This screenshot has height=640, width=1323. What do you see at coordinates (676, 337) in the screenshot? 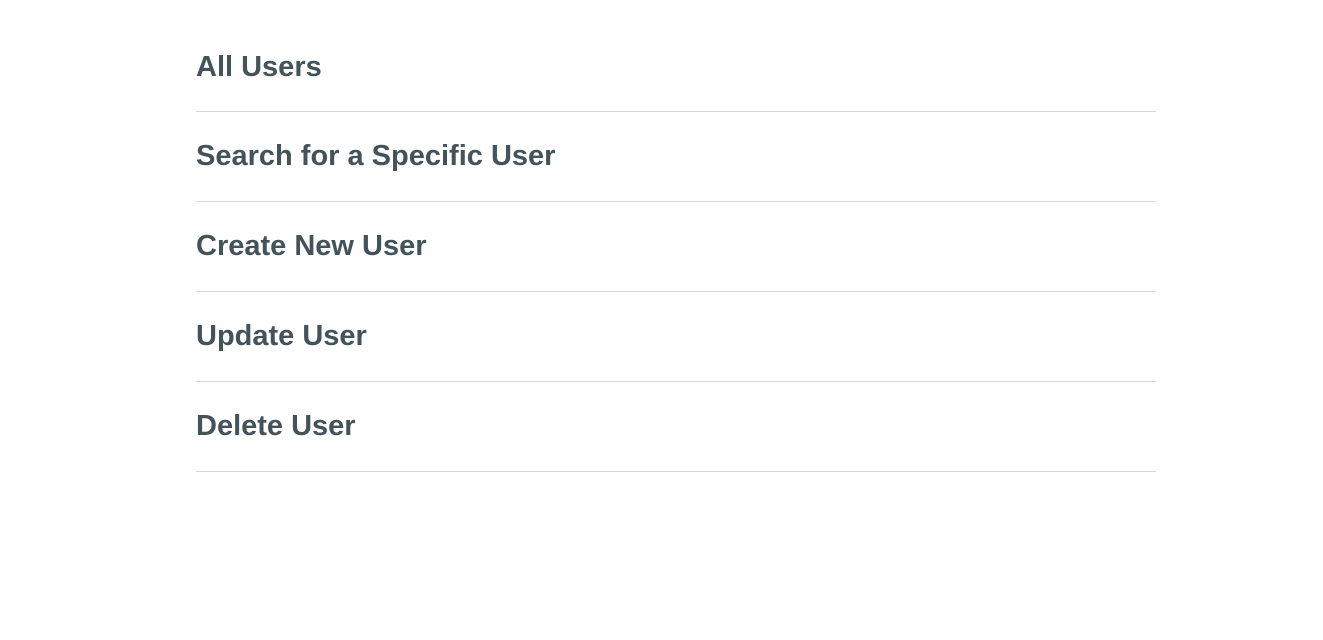
I see `menu-item-update-user: Update User` at bounding box center [676, 337].